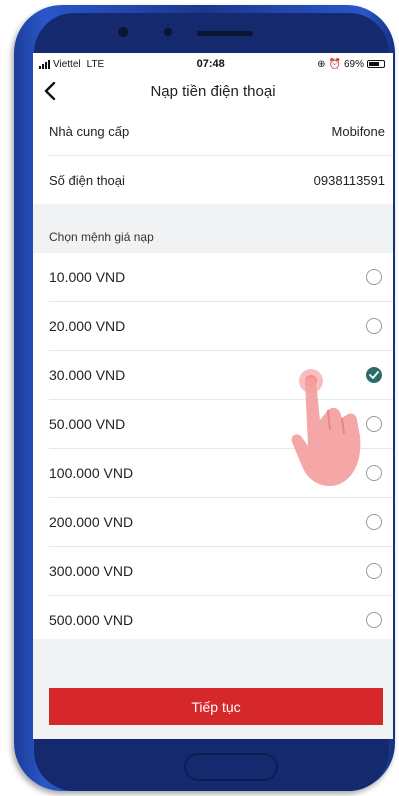 The height and width of the screenshot is (796, 399). I want to click on denomination-label: 300.000 VND, so click(91, 571).